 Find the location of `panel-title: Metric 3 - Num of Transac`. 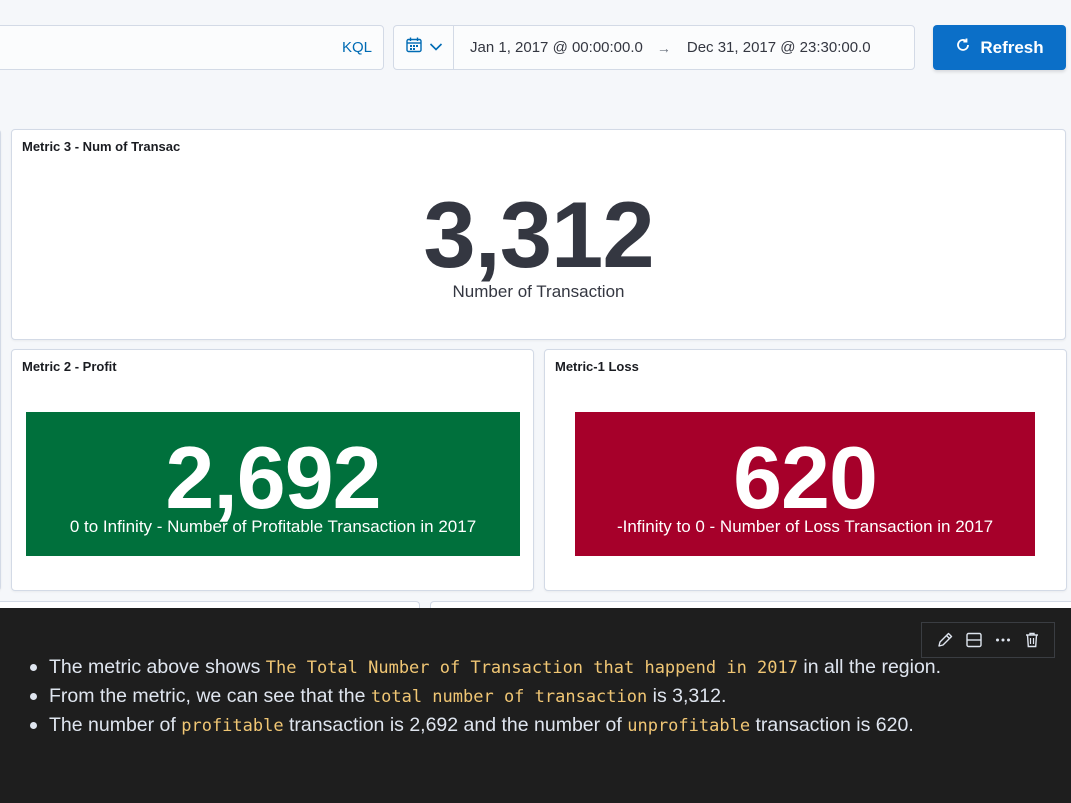

panel-title: Metric 3 - Num of Transac is located at coordinates (101, 146).